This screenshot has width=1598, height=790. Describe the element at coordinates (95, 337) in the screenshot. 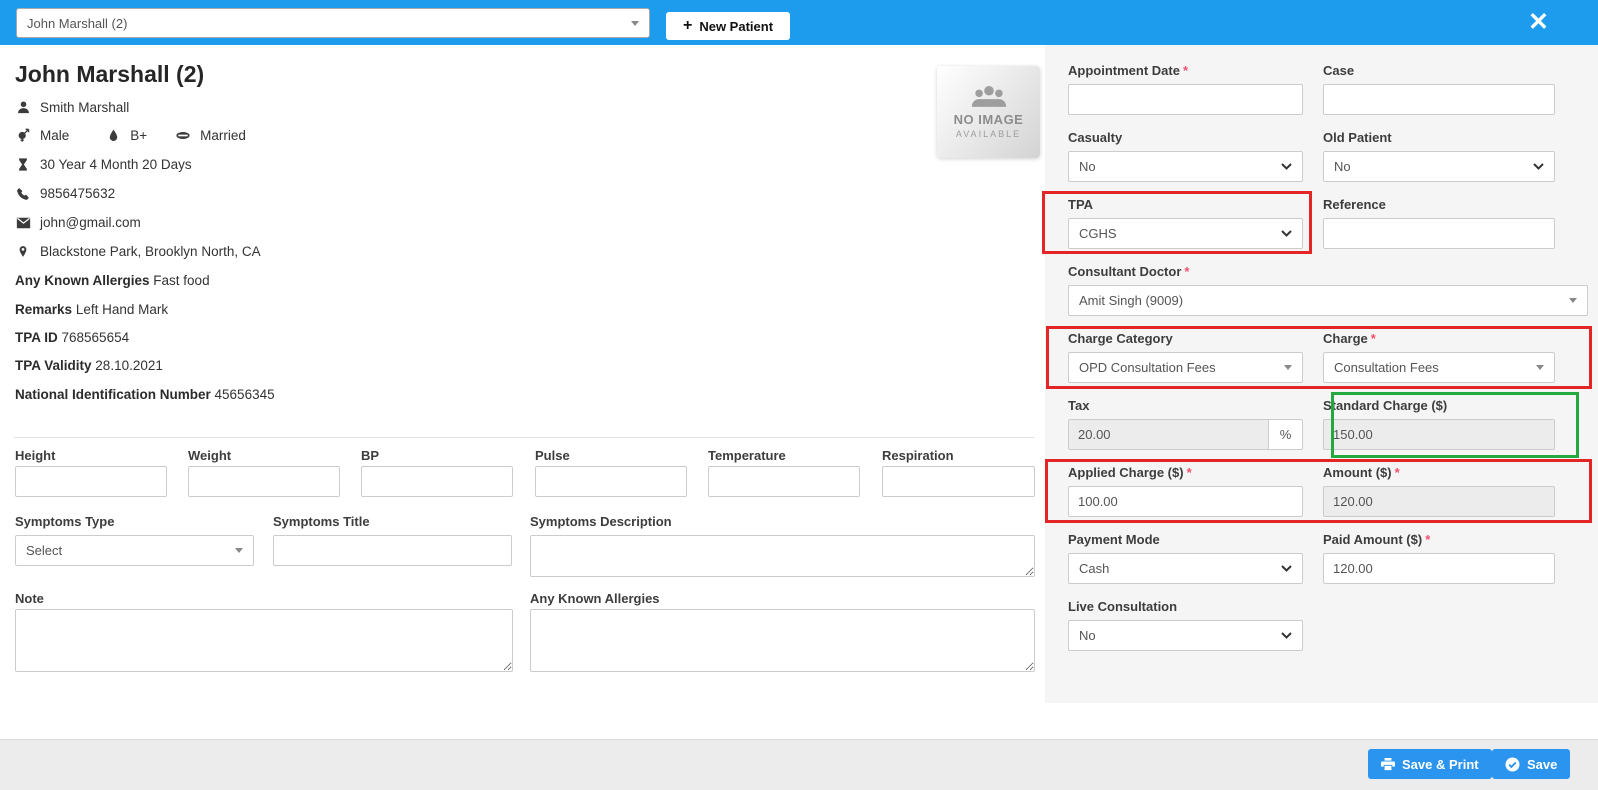

I see `tpa-id-value: 768565654` at that location.